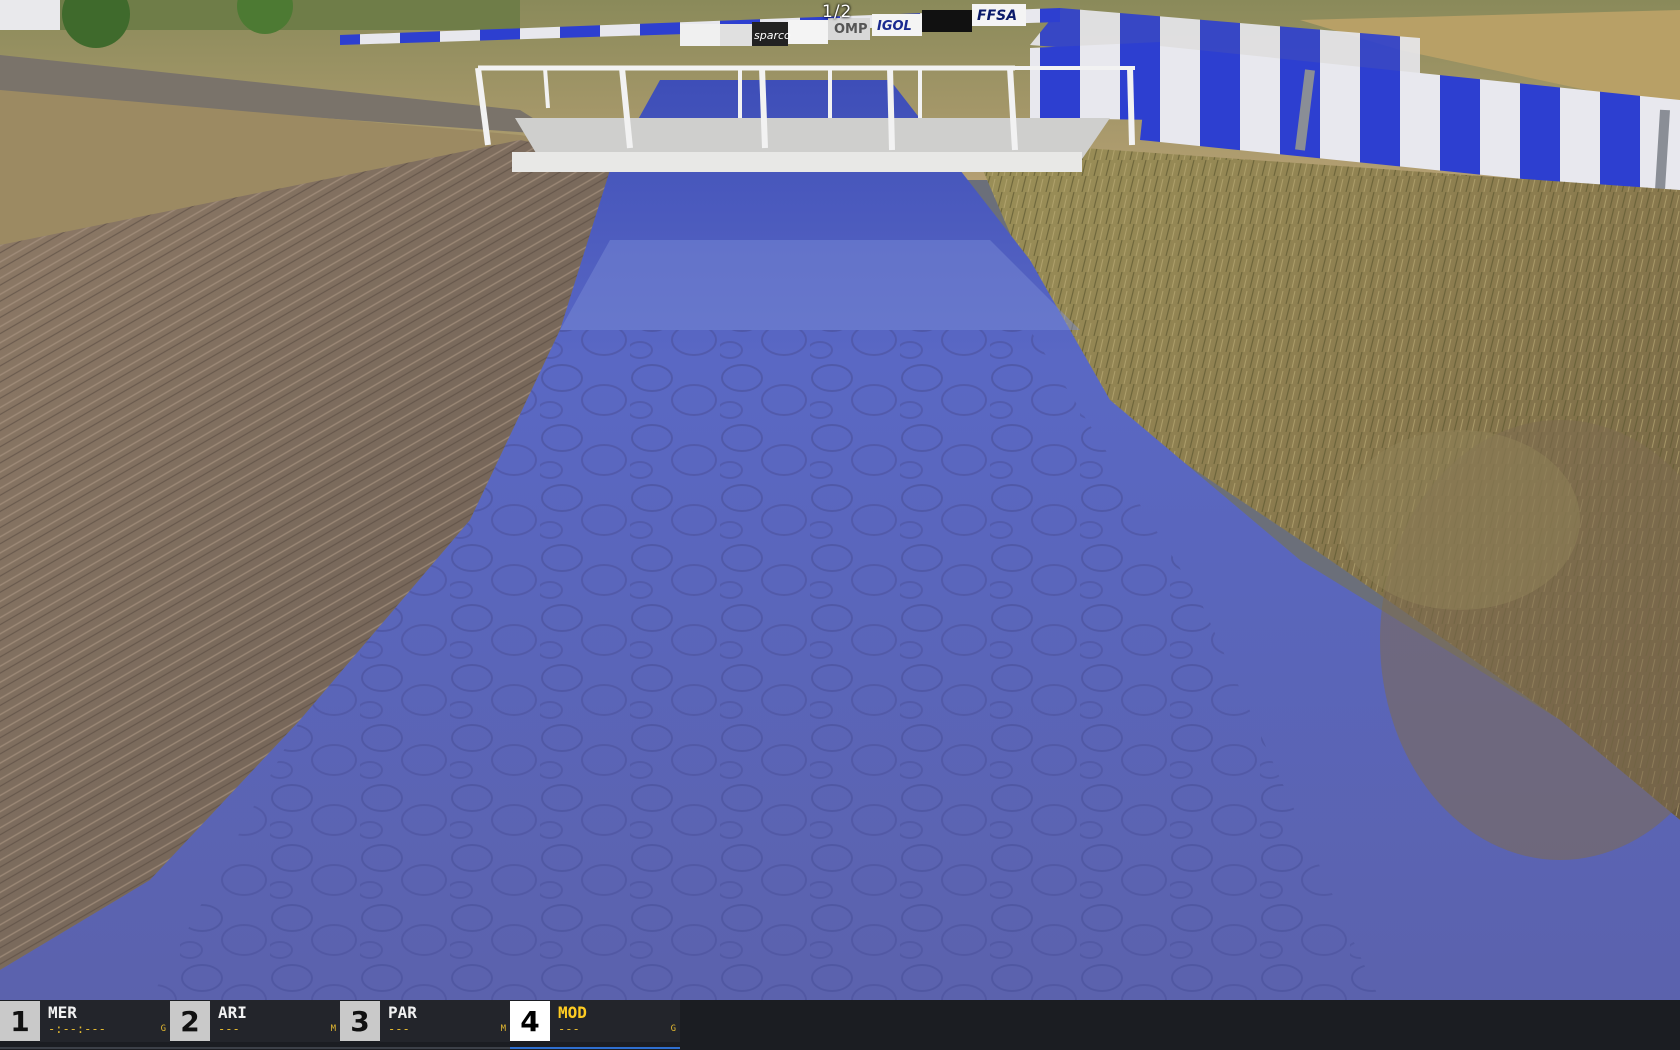 This screenshot has width=1680, height=1050. What do you see at coordinates (232, 1012) in the screenshot?
I see `driver-name: ARI` at bounding box center [232, 1012].